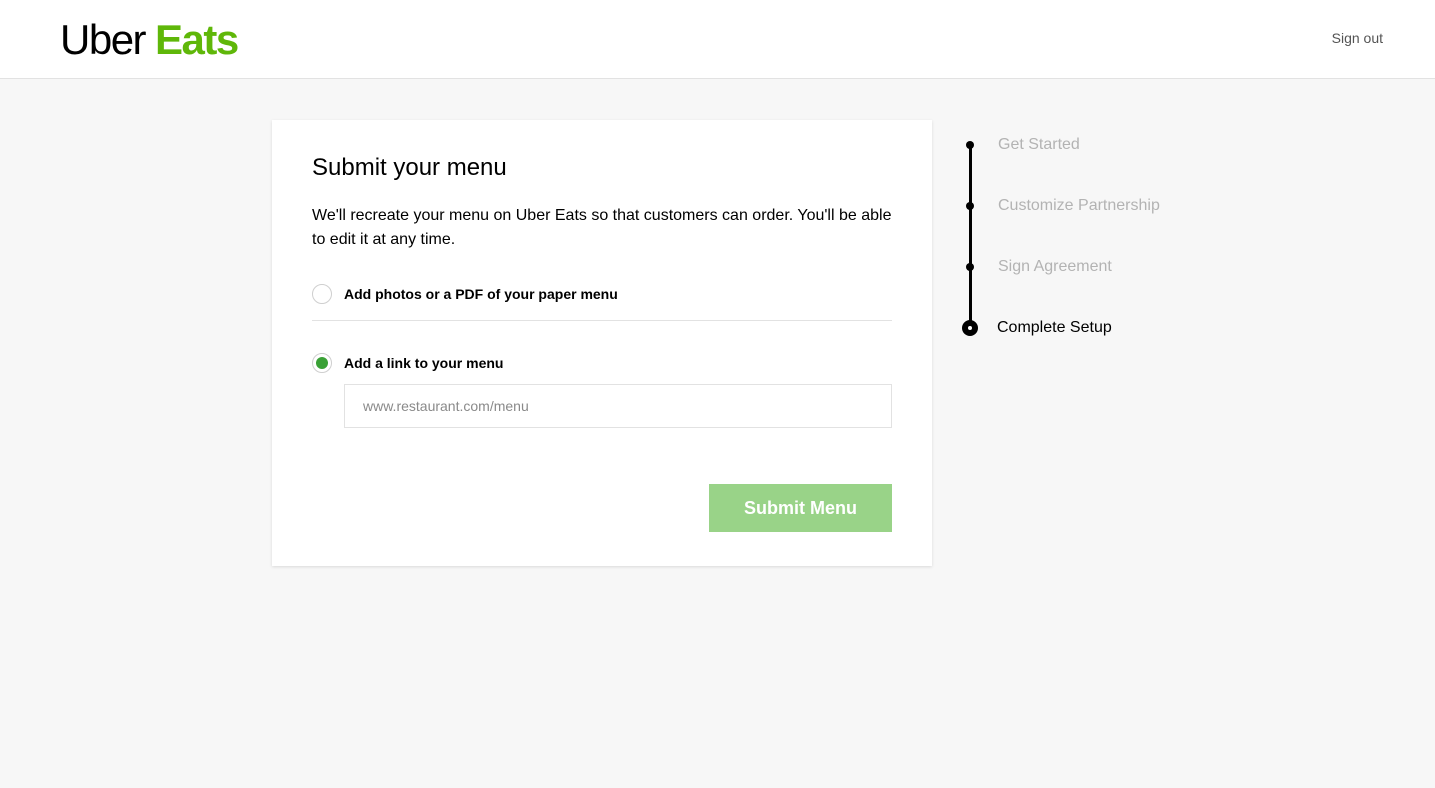 Image resolution: width=1435 pixels, height=788 pixels. Describe the element at coordinates (602, 320) in the screenshot. I see `option-divider` at that location.